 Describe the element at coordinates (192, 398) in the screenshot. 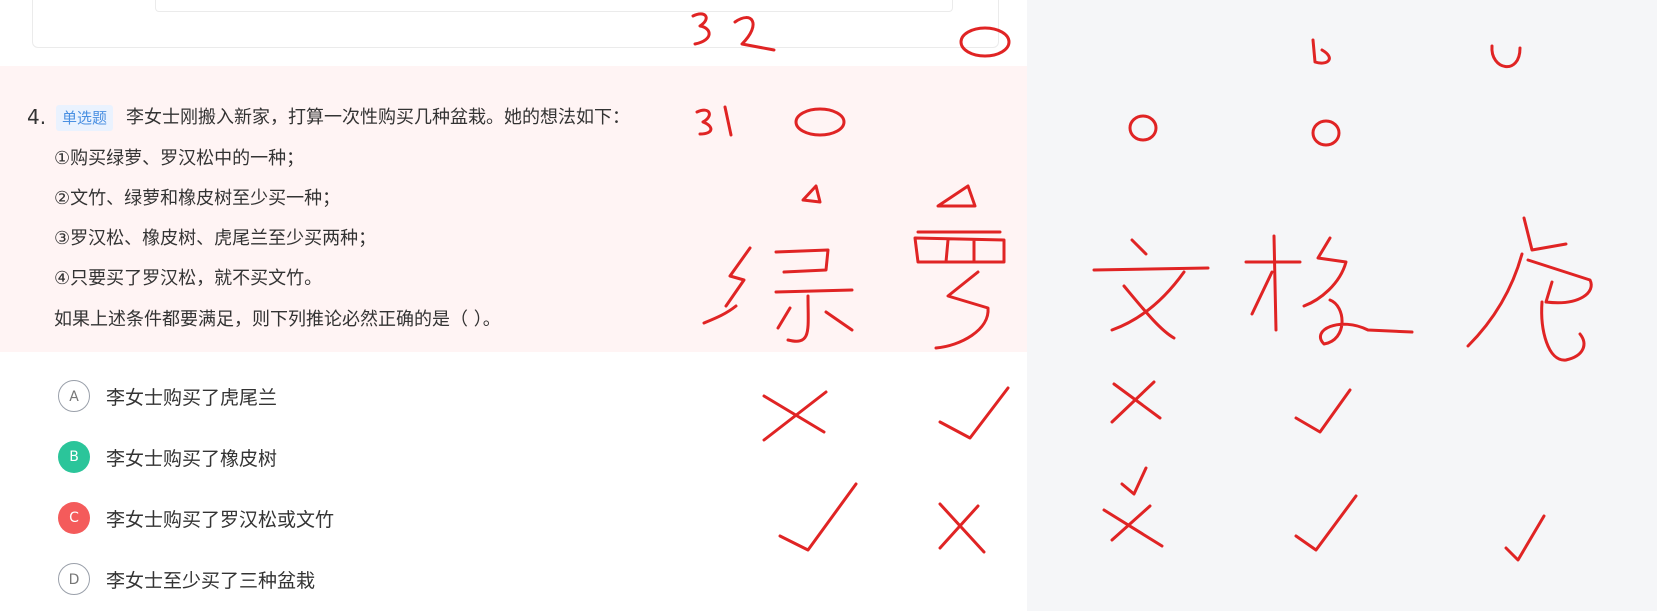

I see `option-text: 李女士购买了虎尾兰` at that location.